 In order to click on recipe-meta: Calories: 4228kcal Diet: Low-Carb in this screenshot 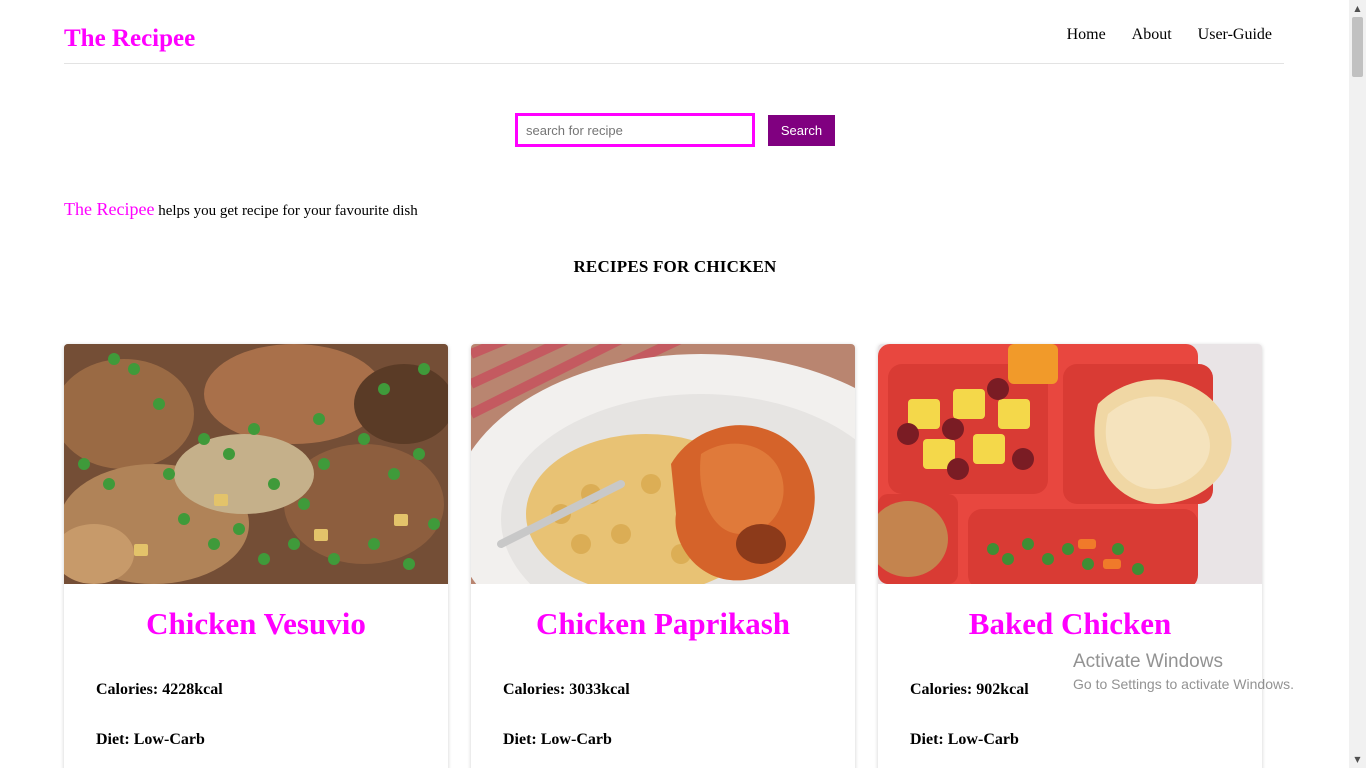, I will do `click(256, 715)`.